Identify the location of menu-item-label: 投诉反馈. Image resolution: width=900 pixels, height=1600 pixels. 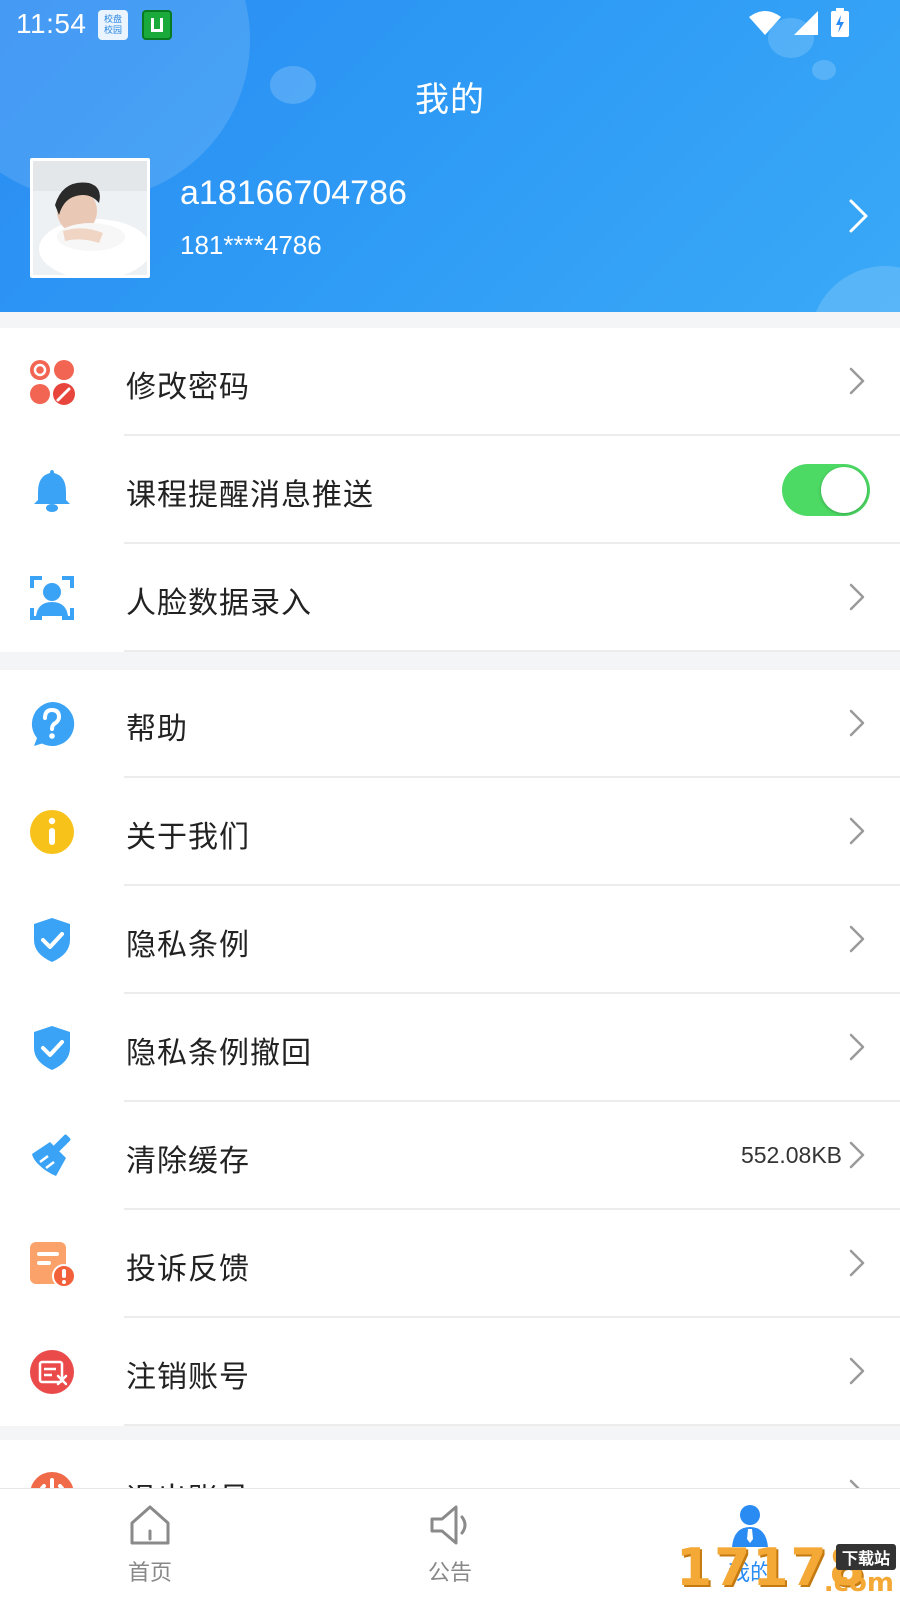
(188, 1269).